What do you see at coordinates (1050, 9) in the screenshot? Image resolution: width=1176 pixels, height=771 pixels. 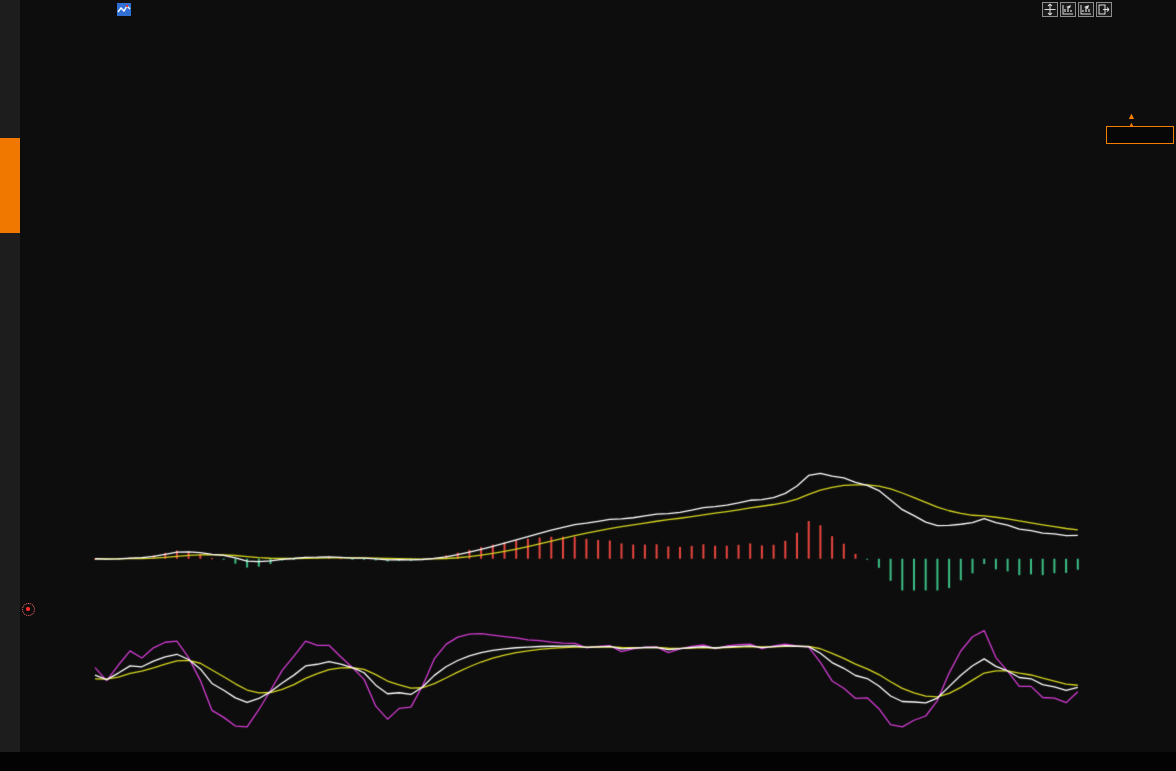 I see `pan-crosshair-icon` at bounding box center [1050, 9].